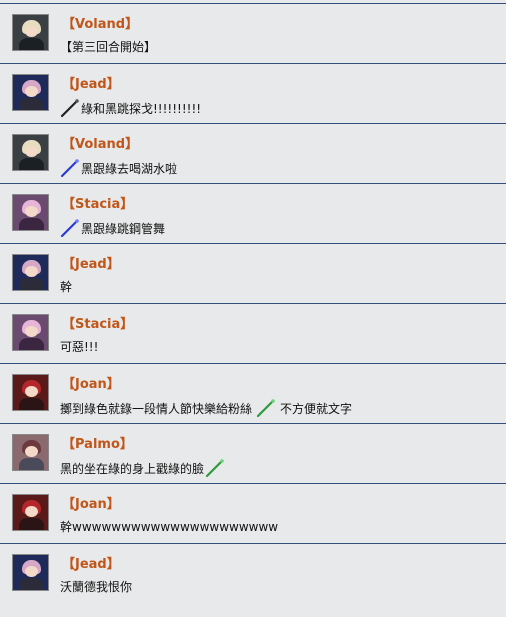 The width and height of the screenshot is (506, 617). What do you see at coordinates (141, 108) in the screenshot?
I see `message-content: 綠和黑跳探戈!!!!!!!!!!` at bounding box center [141, 108].